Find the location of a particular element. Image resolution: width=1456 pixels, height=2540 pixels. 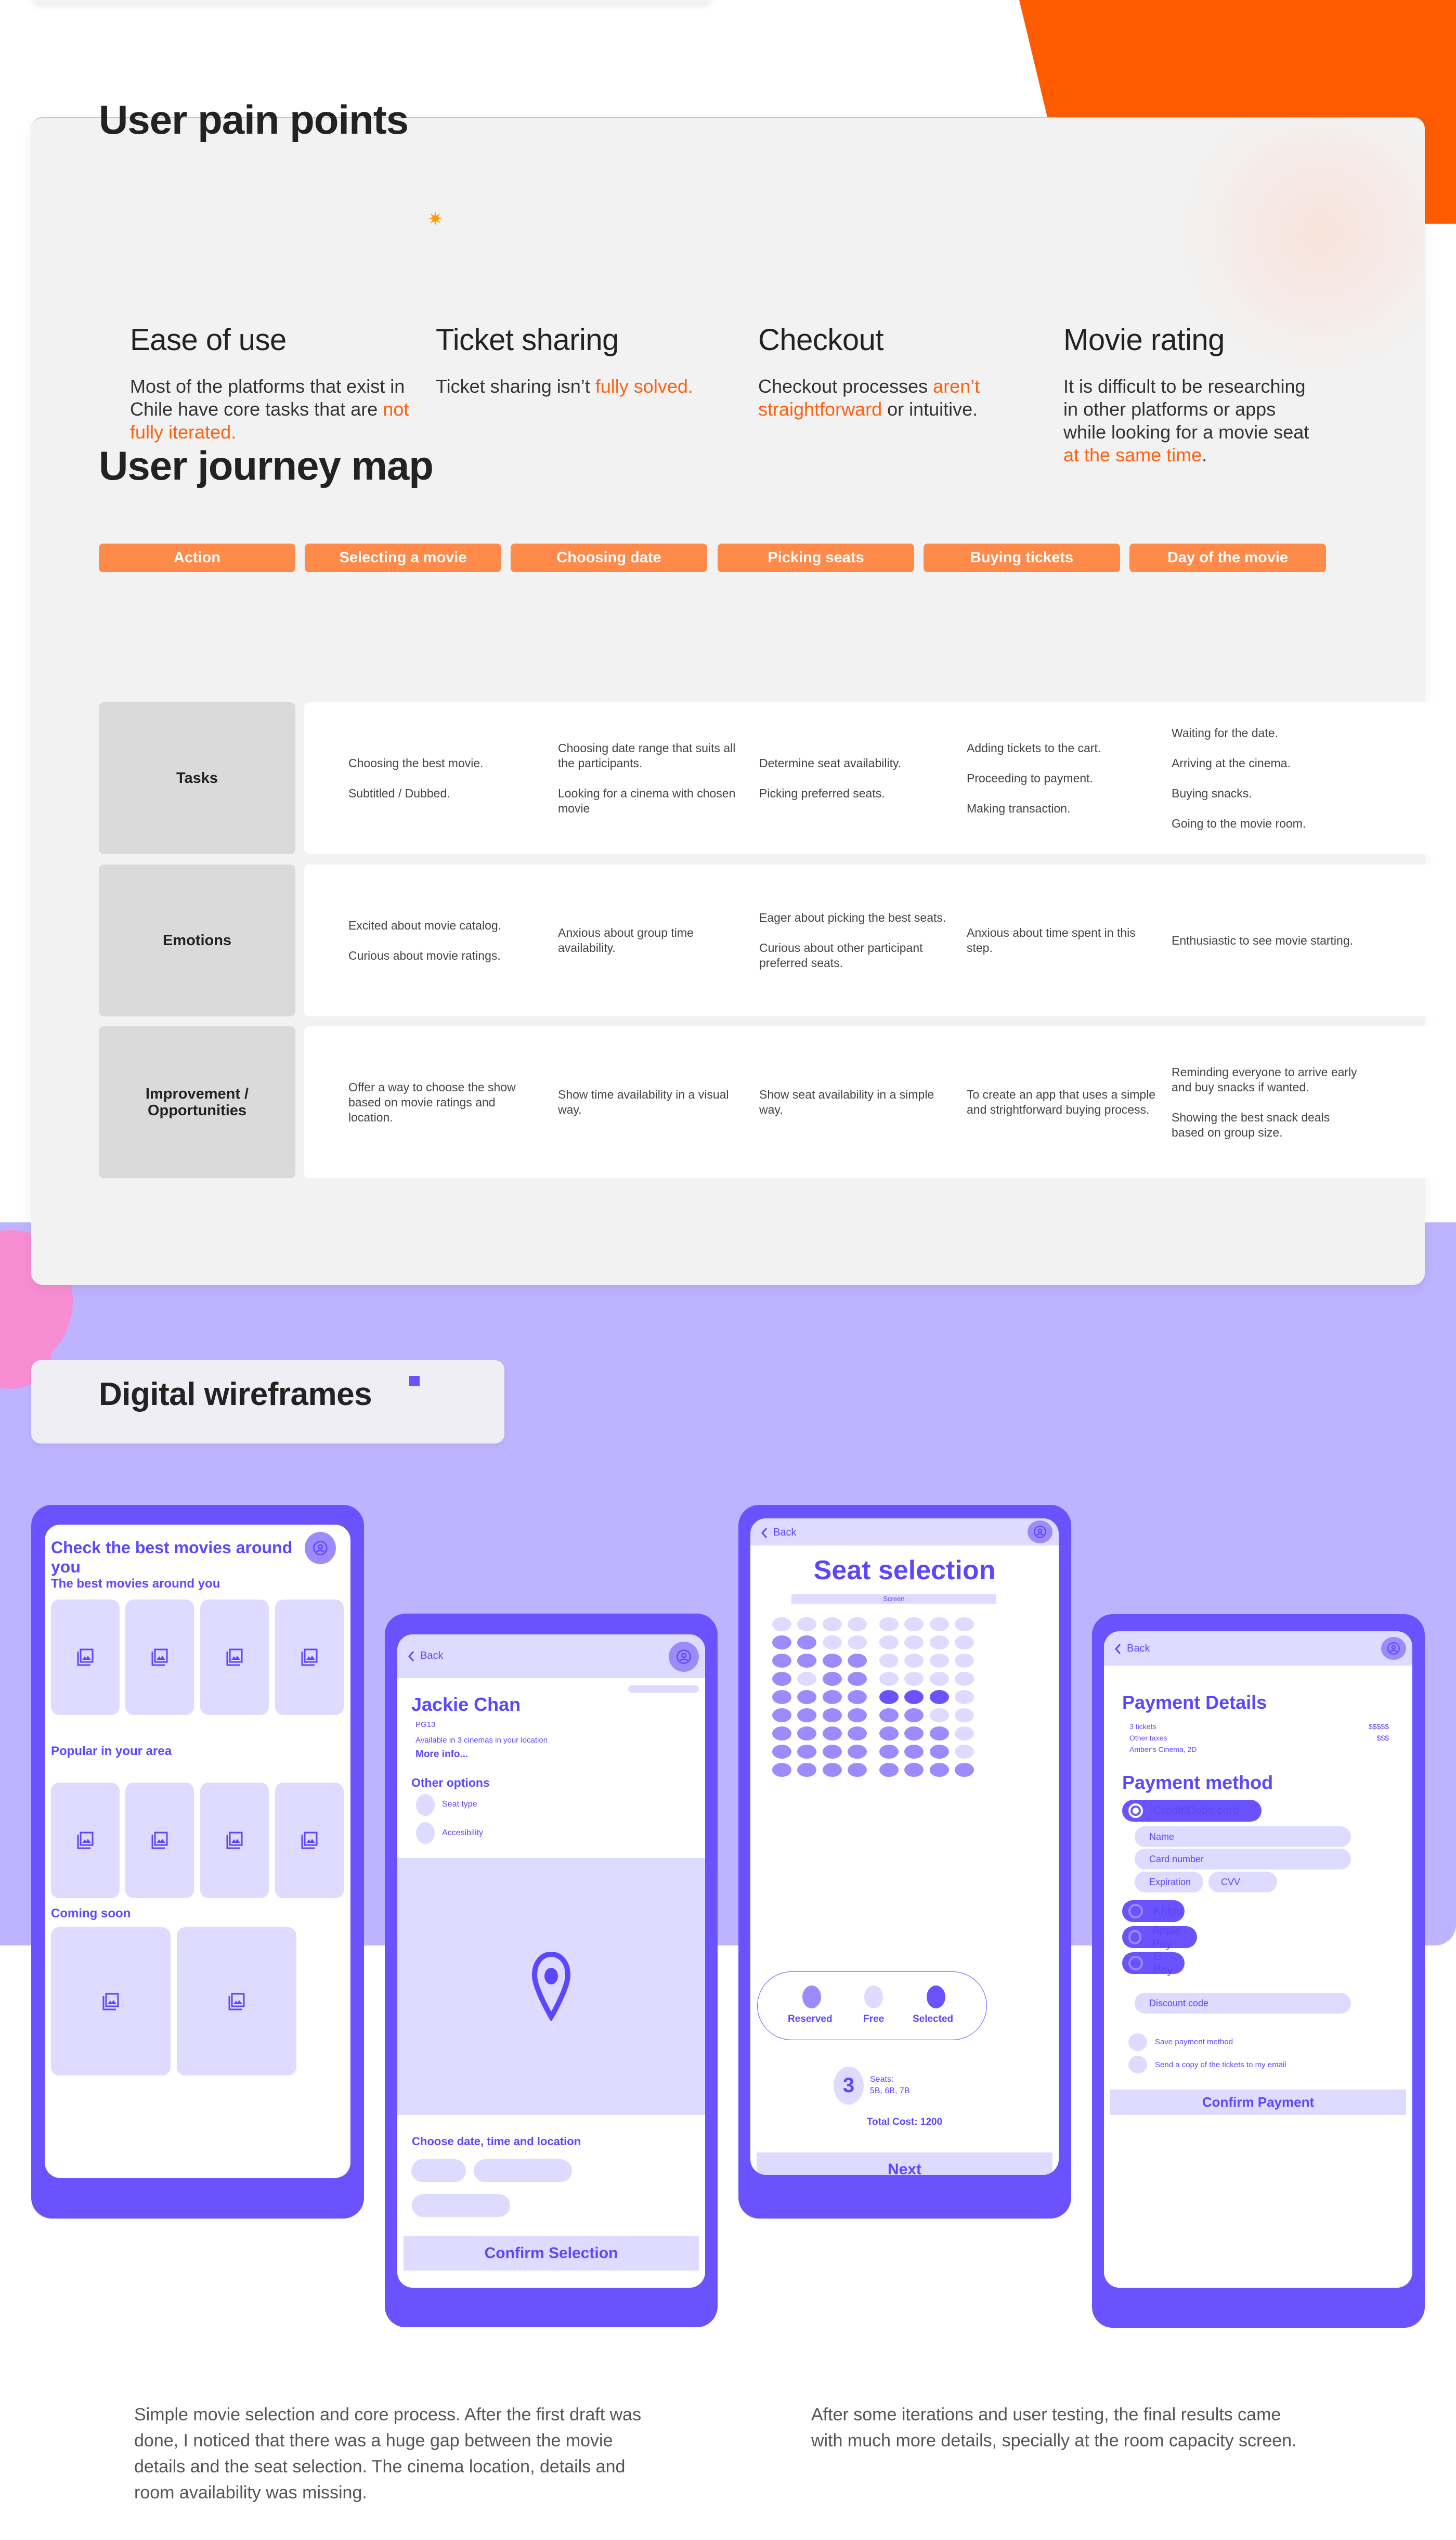

accessibility-toggle is located at coordinates (426, 1833).